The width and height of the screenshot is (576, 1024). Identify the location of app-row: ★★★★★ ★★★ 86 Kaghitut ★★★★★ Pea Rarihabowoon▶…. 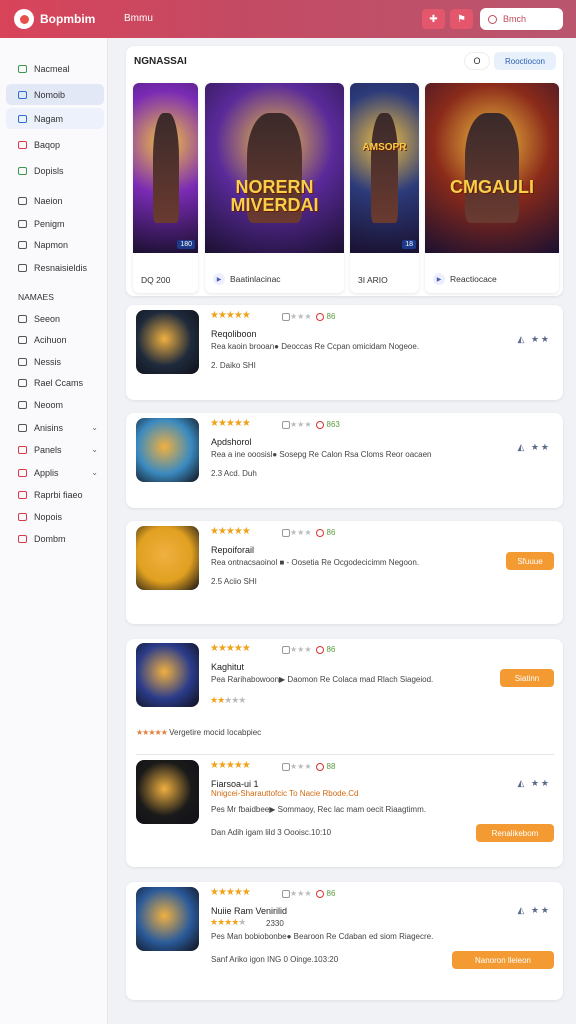
(344, 690).